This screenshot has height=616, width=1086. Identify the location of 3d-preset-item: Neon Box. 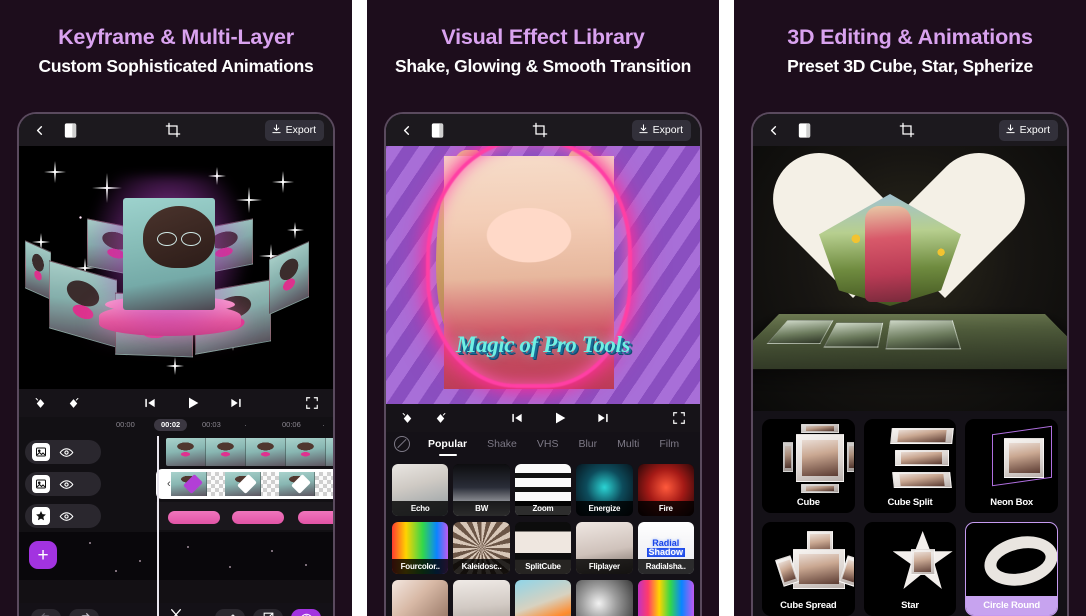
(1011, 466).